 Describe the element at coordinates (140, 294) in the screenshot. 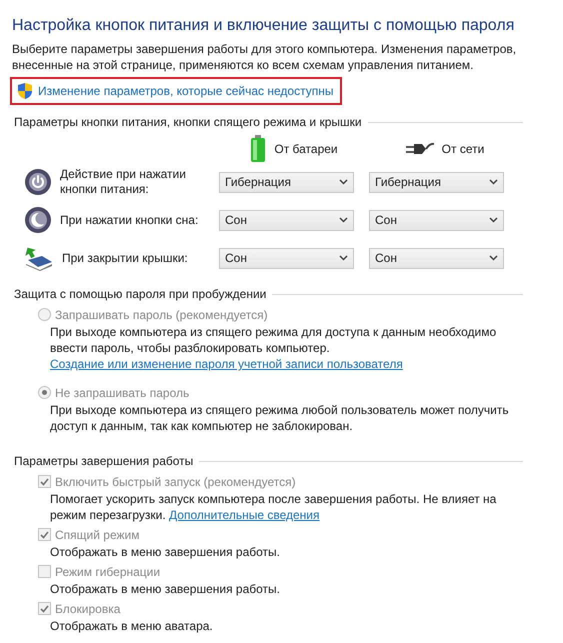

I see `section-heading: Защита с помощью пароля при пробуждении` at that location.